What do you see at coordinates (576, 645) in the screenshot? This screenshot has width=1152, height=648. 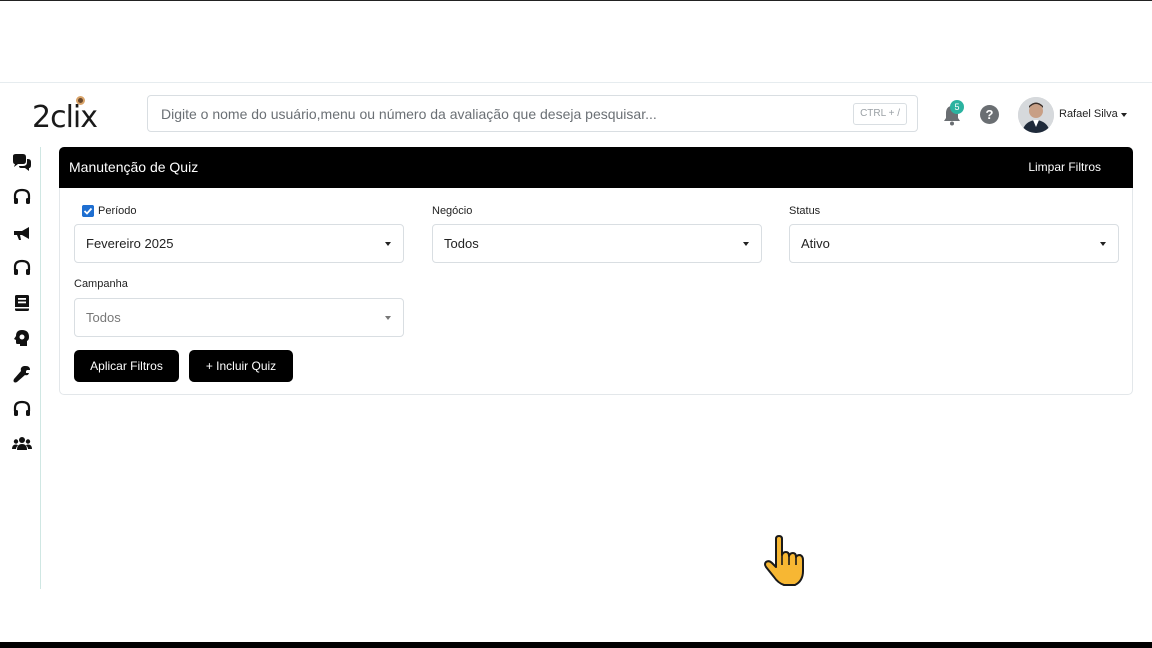 I see `window-bottom-bar` at bounding box center [576, 645].